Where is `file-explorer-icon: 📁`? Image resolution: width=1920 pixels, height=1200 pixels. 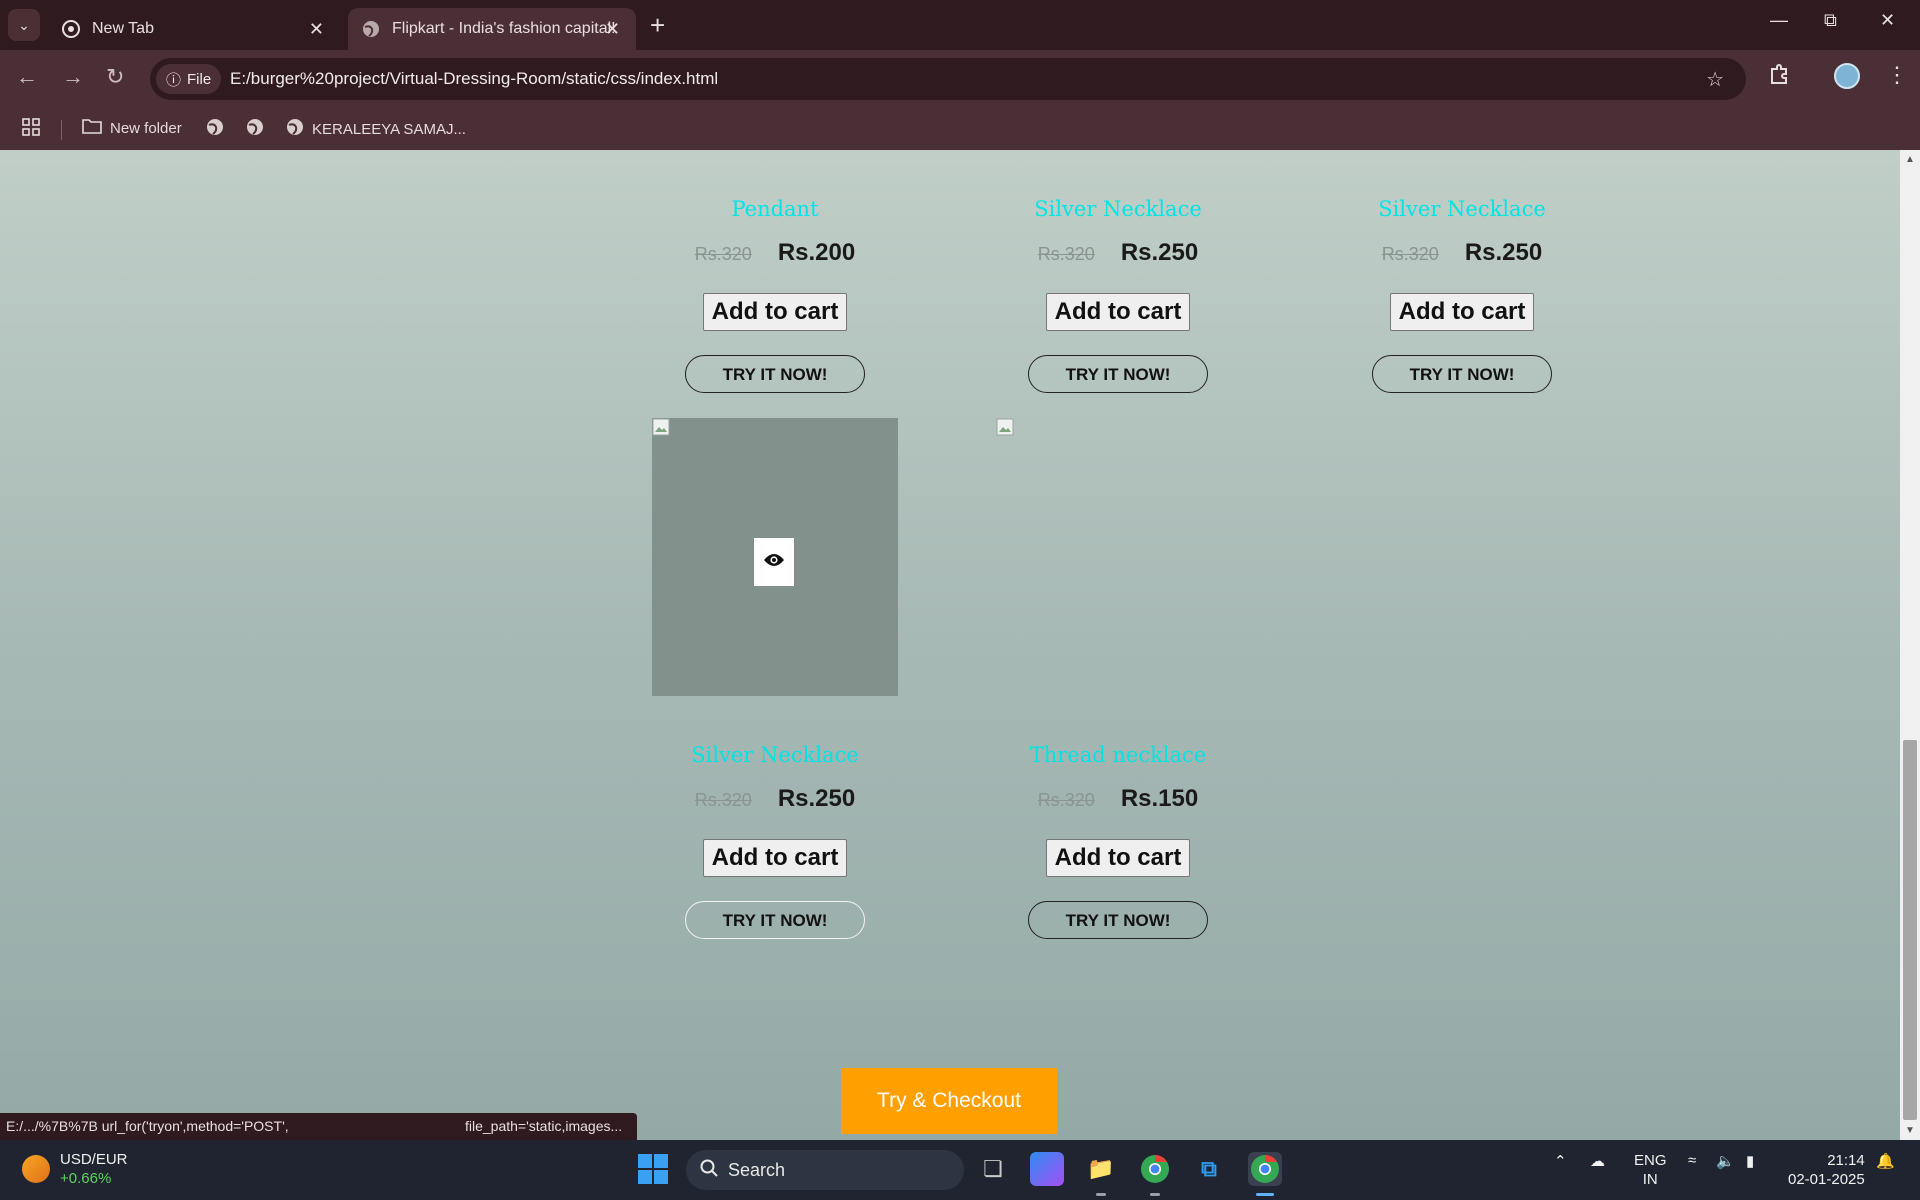
file-explorer-icon: 📁 is located at coordinates (1101, 1169).